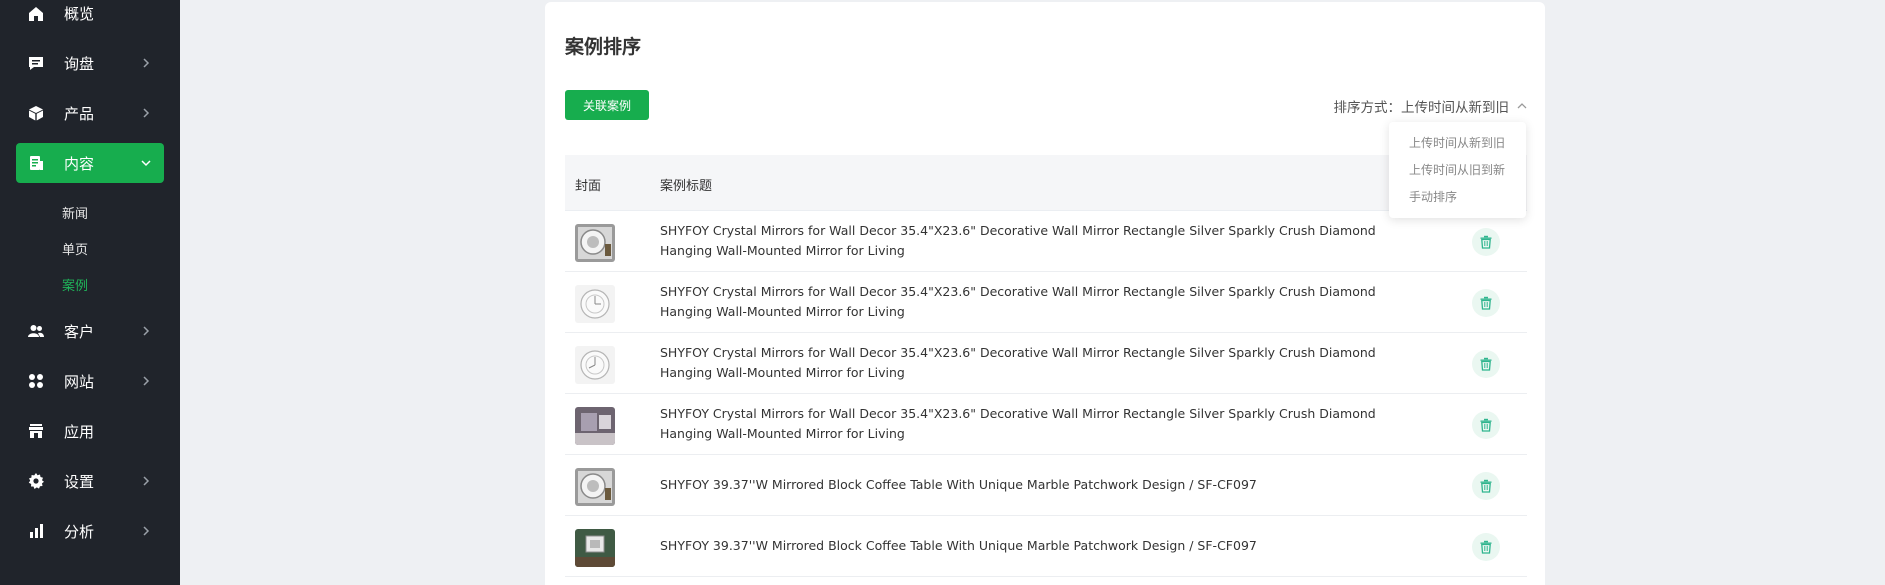  Describe the element at coordinates (1457, 142) in the screenshot. I see `sort-option-new-to-old: 上传时间从新到旧` at that location.